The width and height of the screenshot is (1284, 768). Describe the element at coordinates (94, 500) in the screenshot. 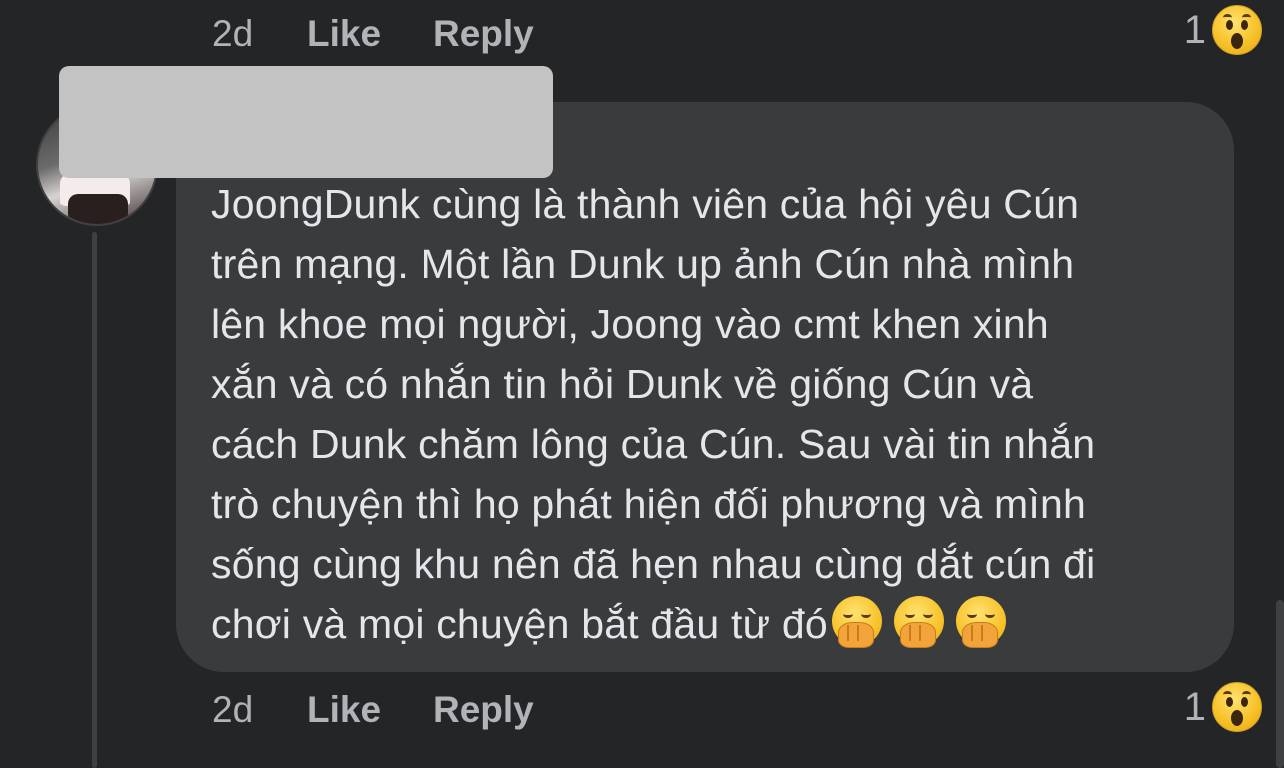

I see `thread-line` at that location.